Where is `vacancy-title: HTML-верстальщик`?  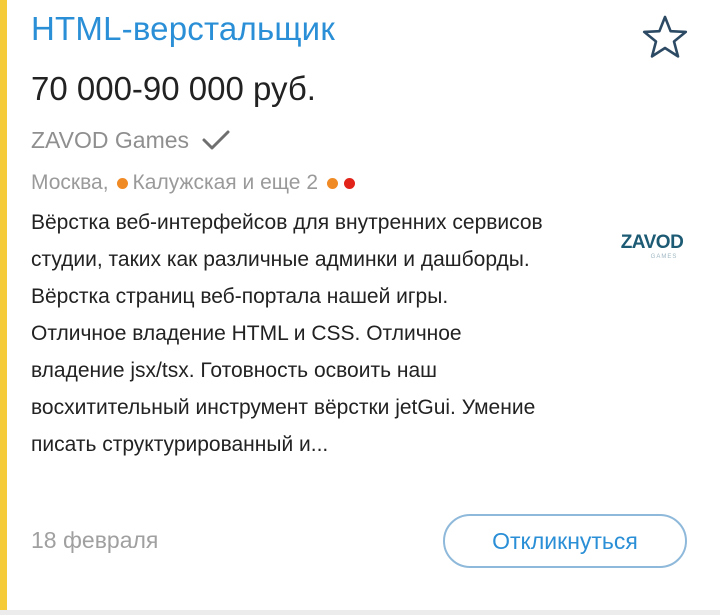 vacancy-title: HTML-верстальщик is located at coordinates (183, 29).